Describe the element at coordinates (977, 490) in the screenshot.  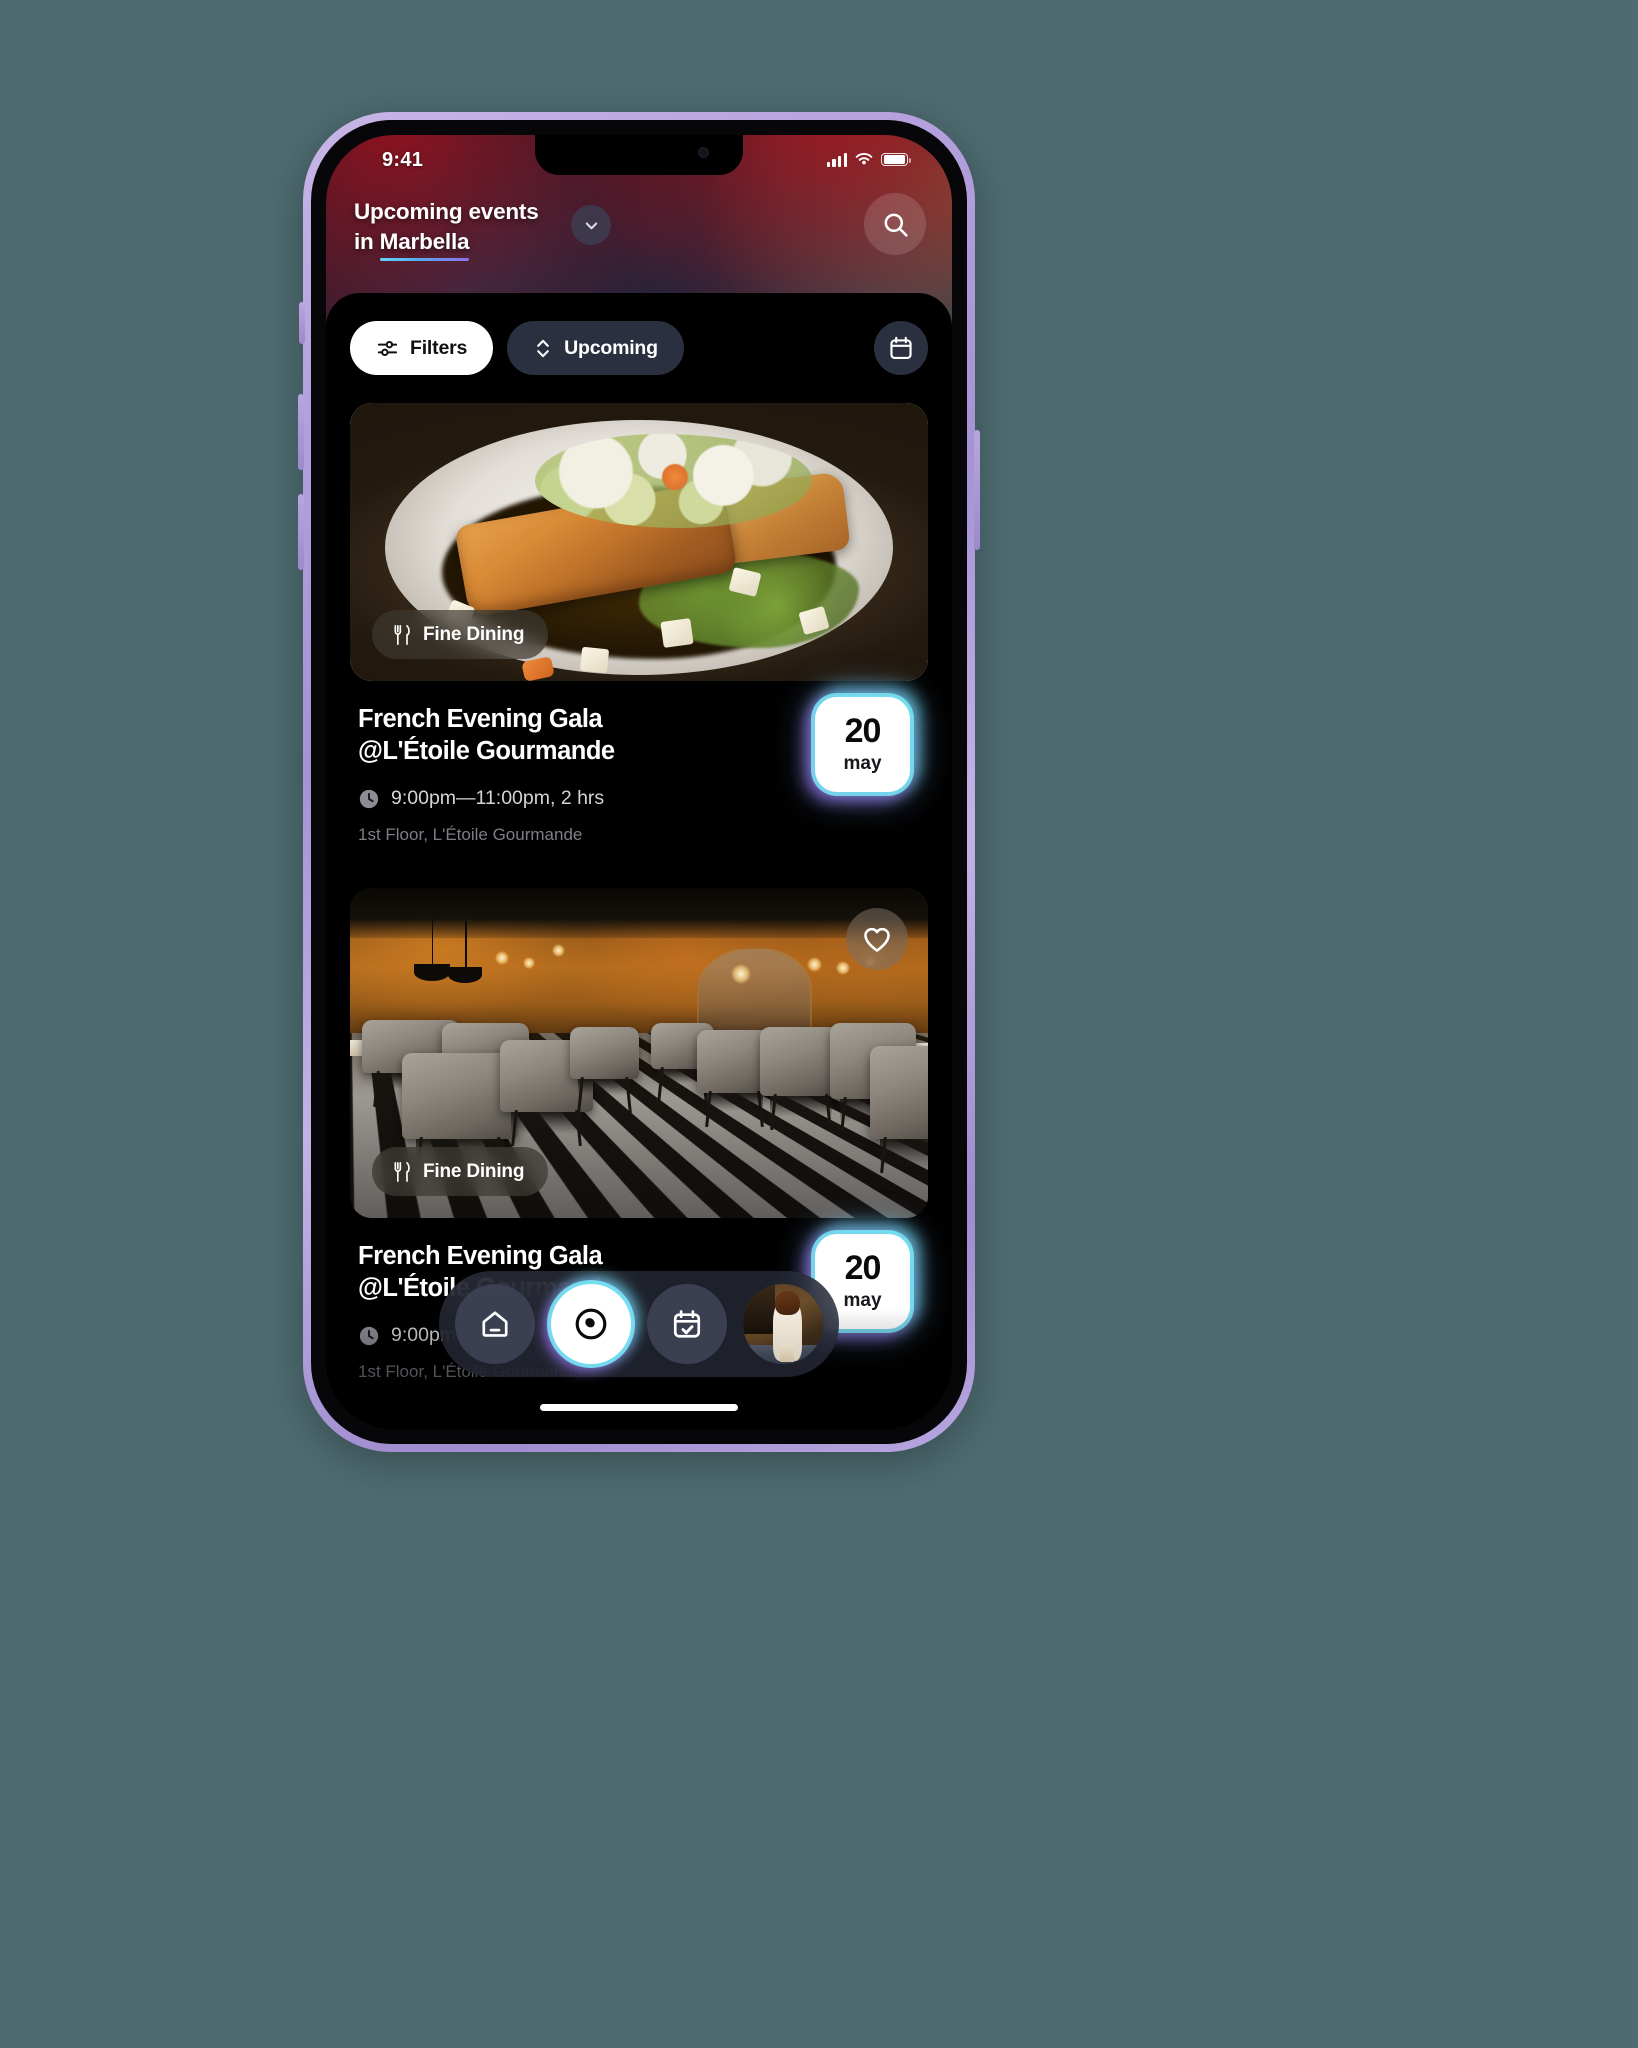
I see `power-button` at that location.